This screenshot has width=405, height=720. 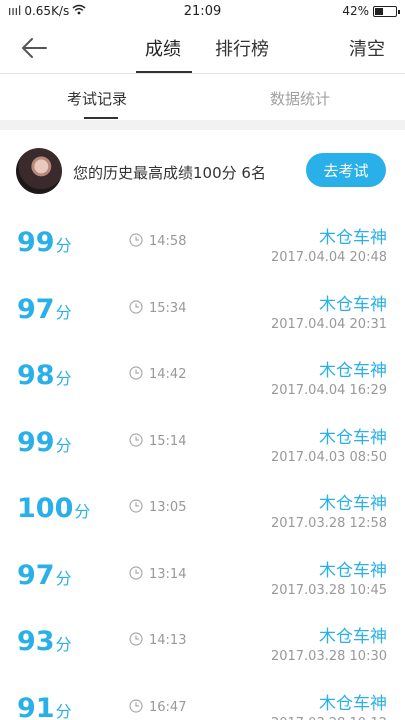 What do you see at coordinates (202, 11) in the screenshot?
I see `status-bar: ıııl 0.65K/s 21:09 42%` at bounding box center [202, 11].